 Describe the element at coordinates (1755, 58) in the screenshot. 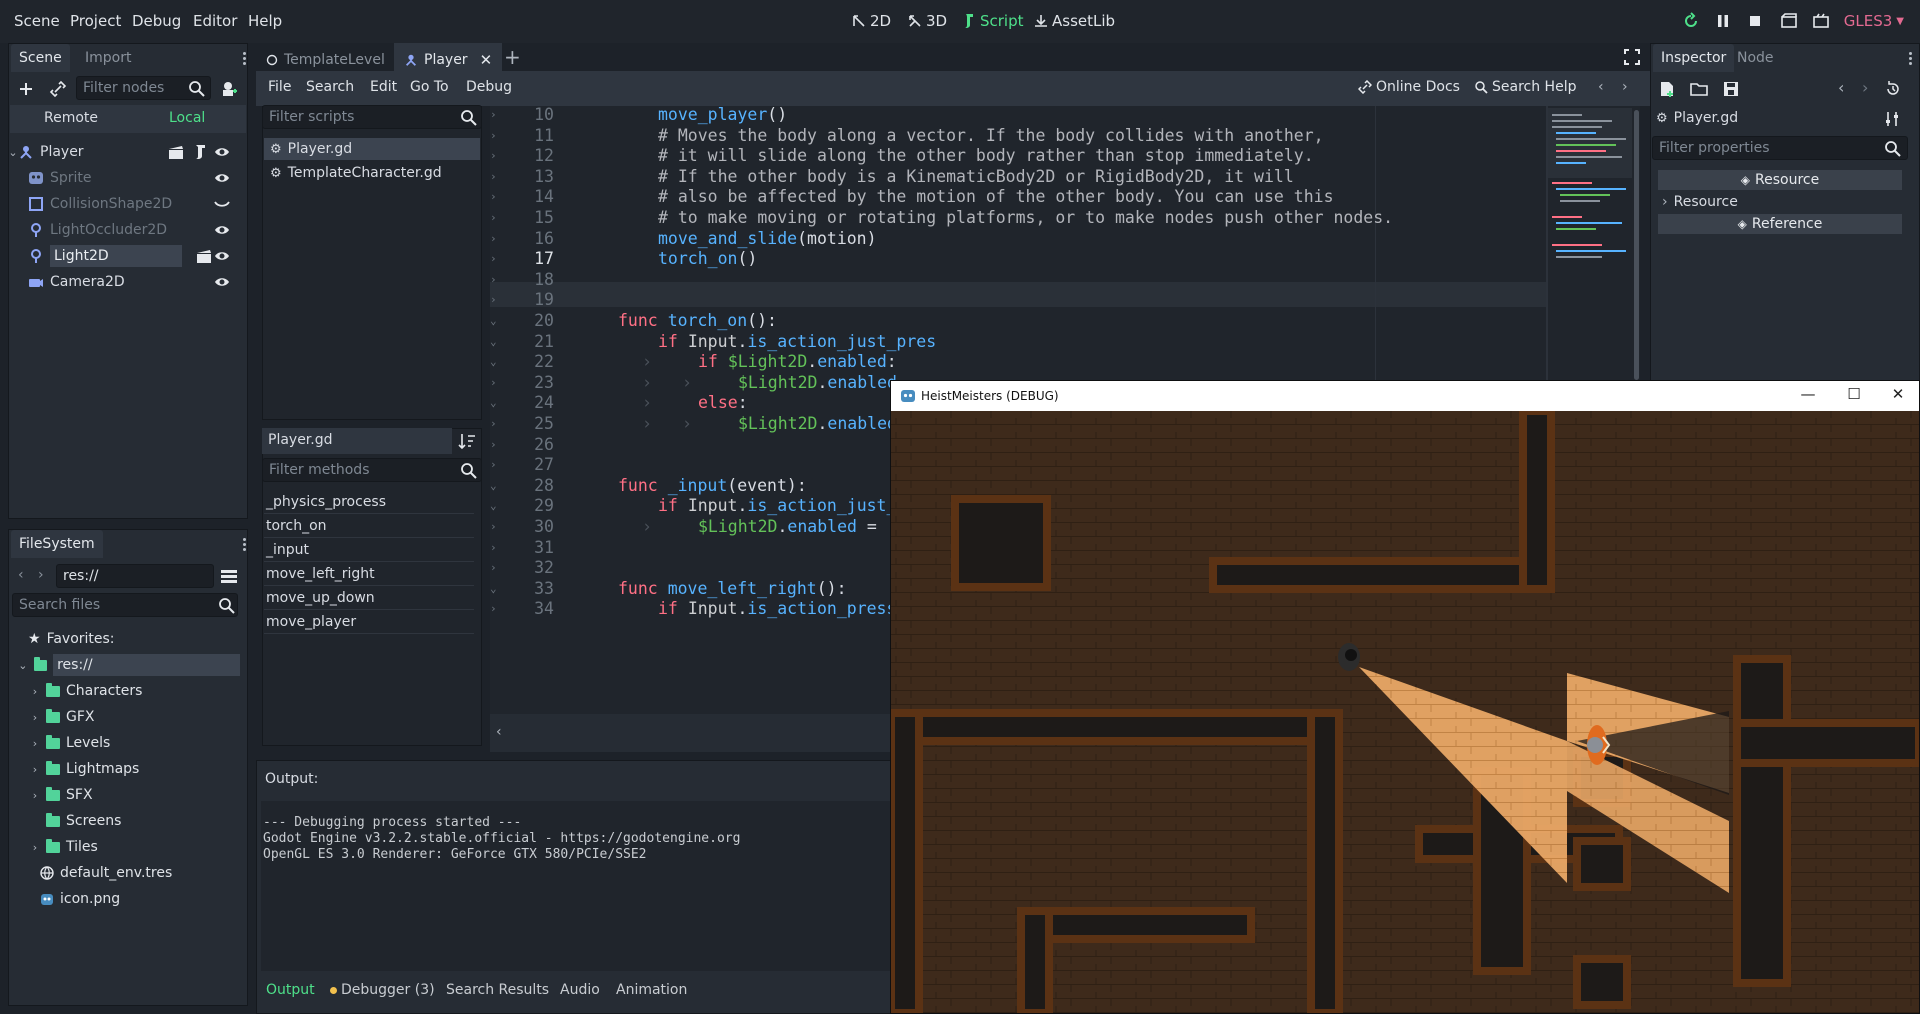

I see `tab-node: Node` at that location.